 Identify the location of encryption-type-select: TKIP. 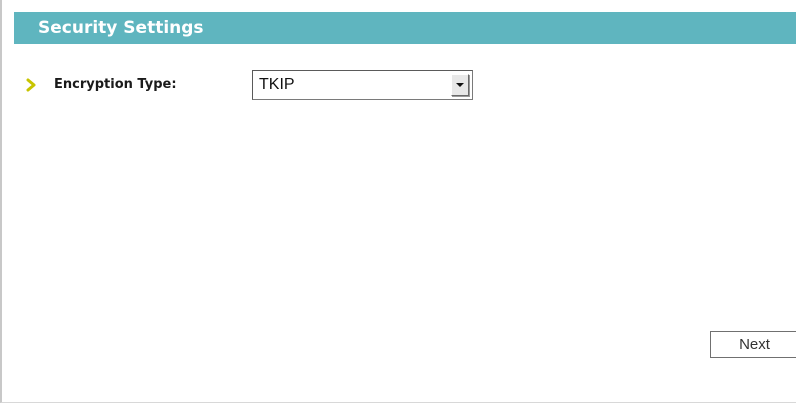
(362, 85).